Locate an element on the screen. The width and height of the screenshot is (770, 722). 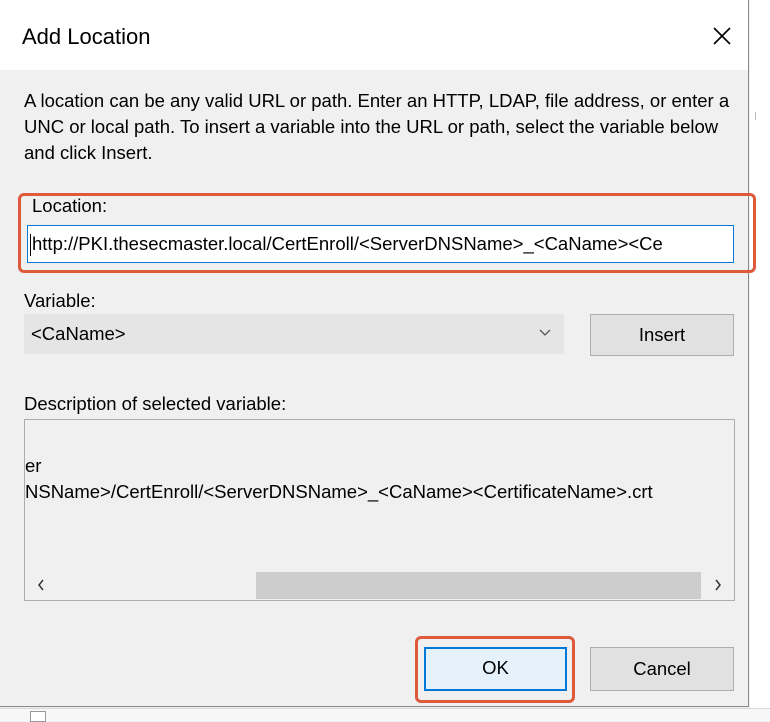
close-icon is located at coordinates (722, 36).